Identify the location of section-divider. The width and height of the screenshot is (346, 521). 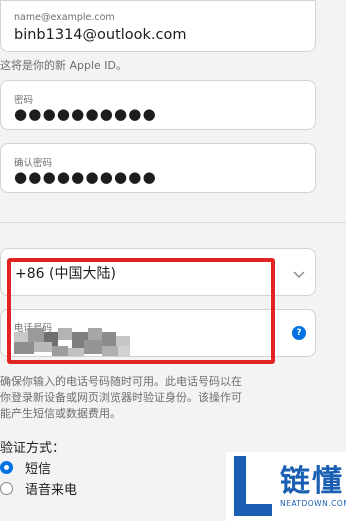
(173, 222).